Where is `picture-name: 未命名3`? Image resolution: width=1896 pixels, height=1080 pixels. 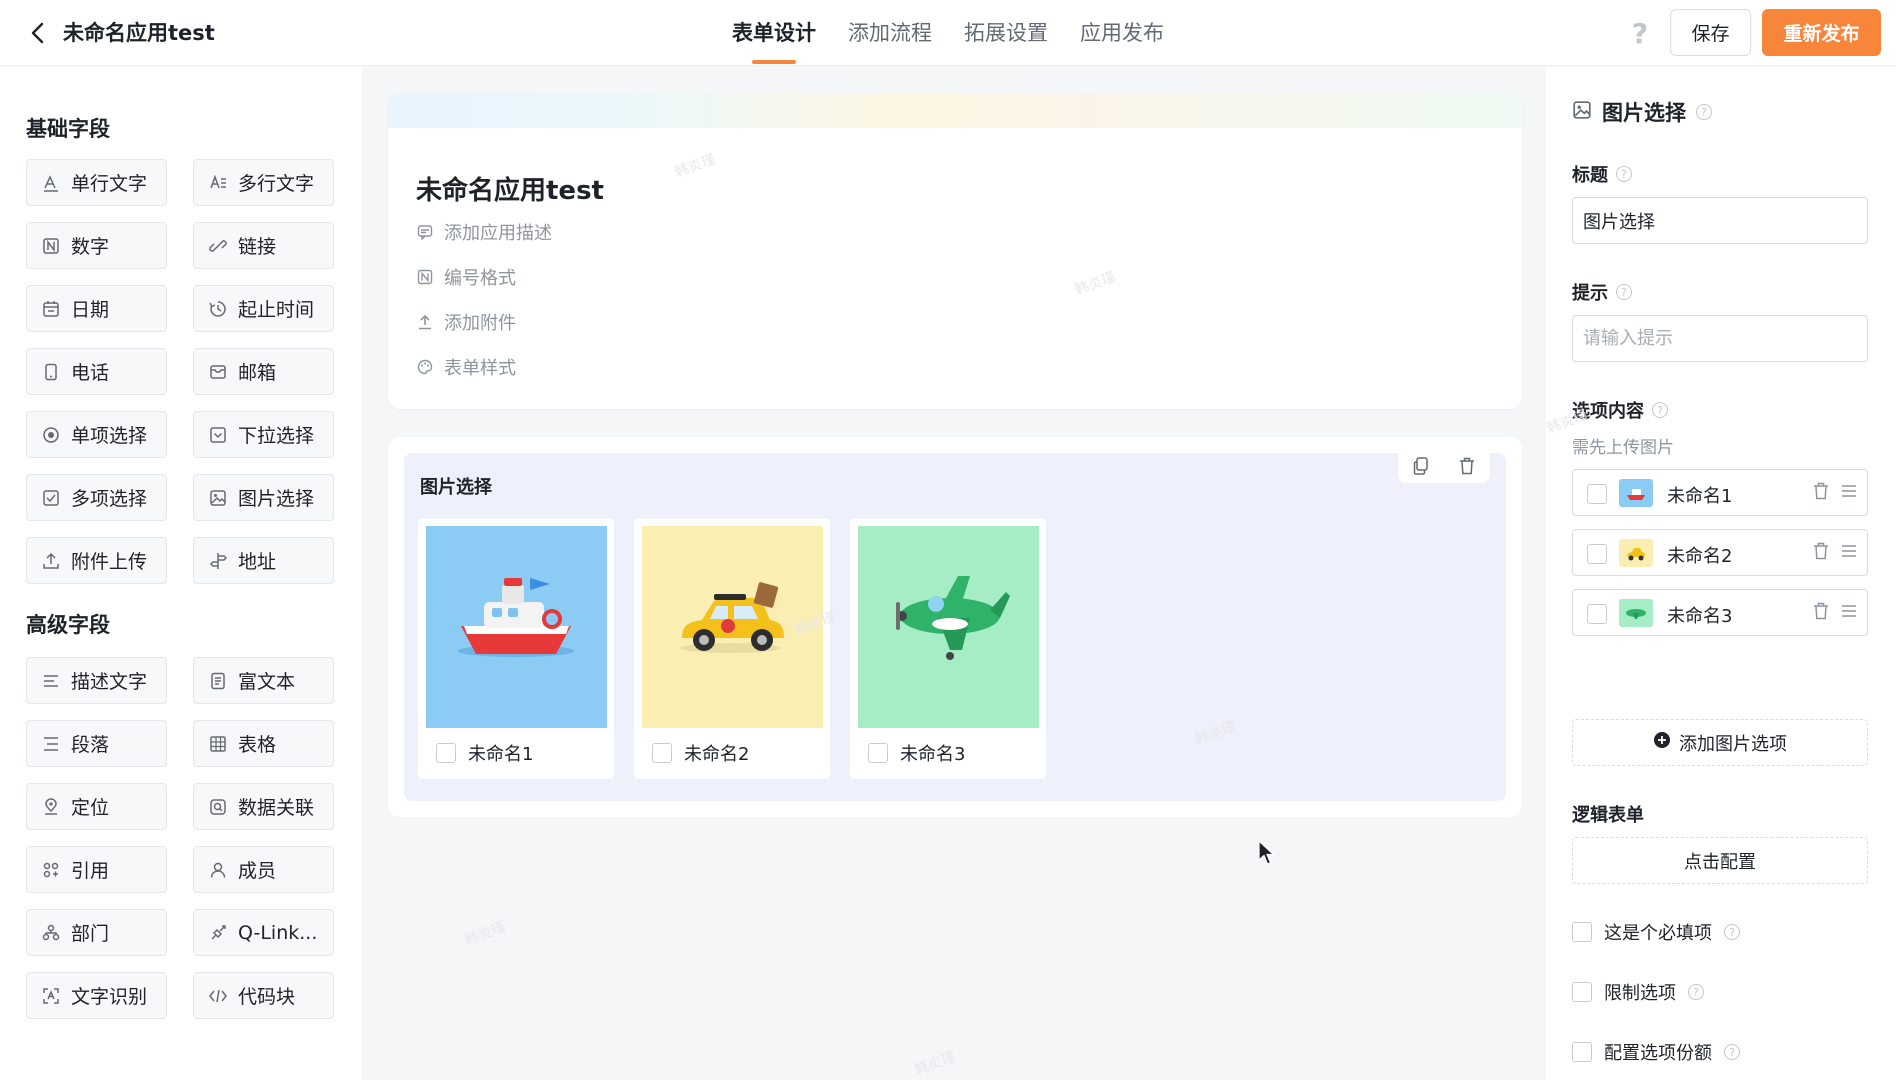
picture-name: 未命名3 is located at coordinates (933, 754).